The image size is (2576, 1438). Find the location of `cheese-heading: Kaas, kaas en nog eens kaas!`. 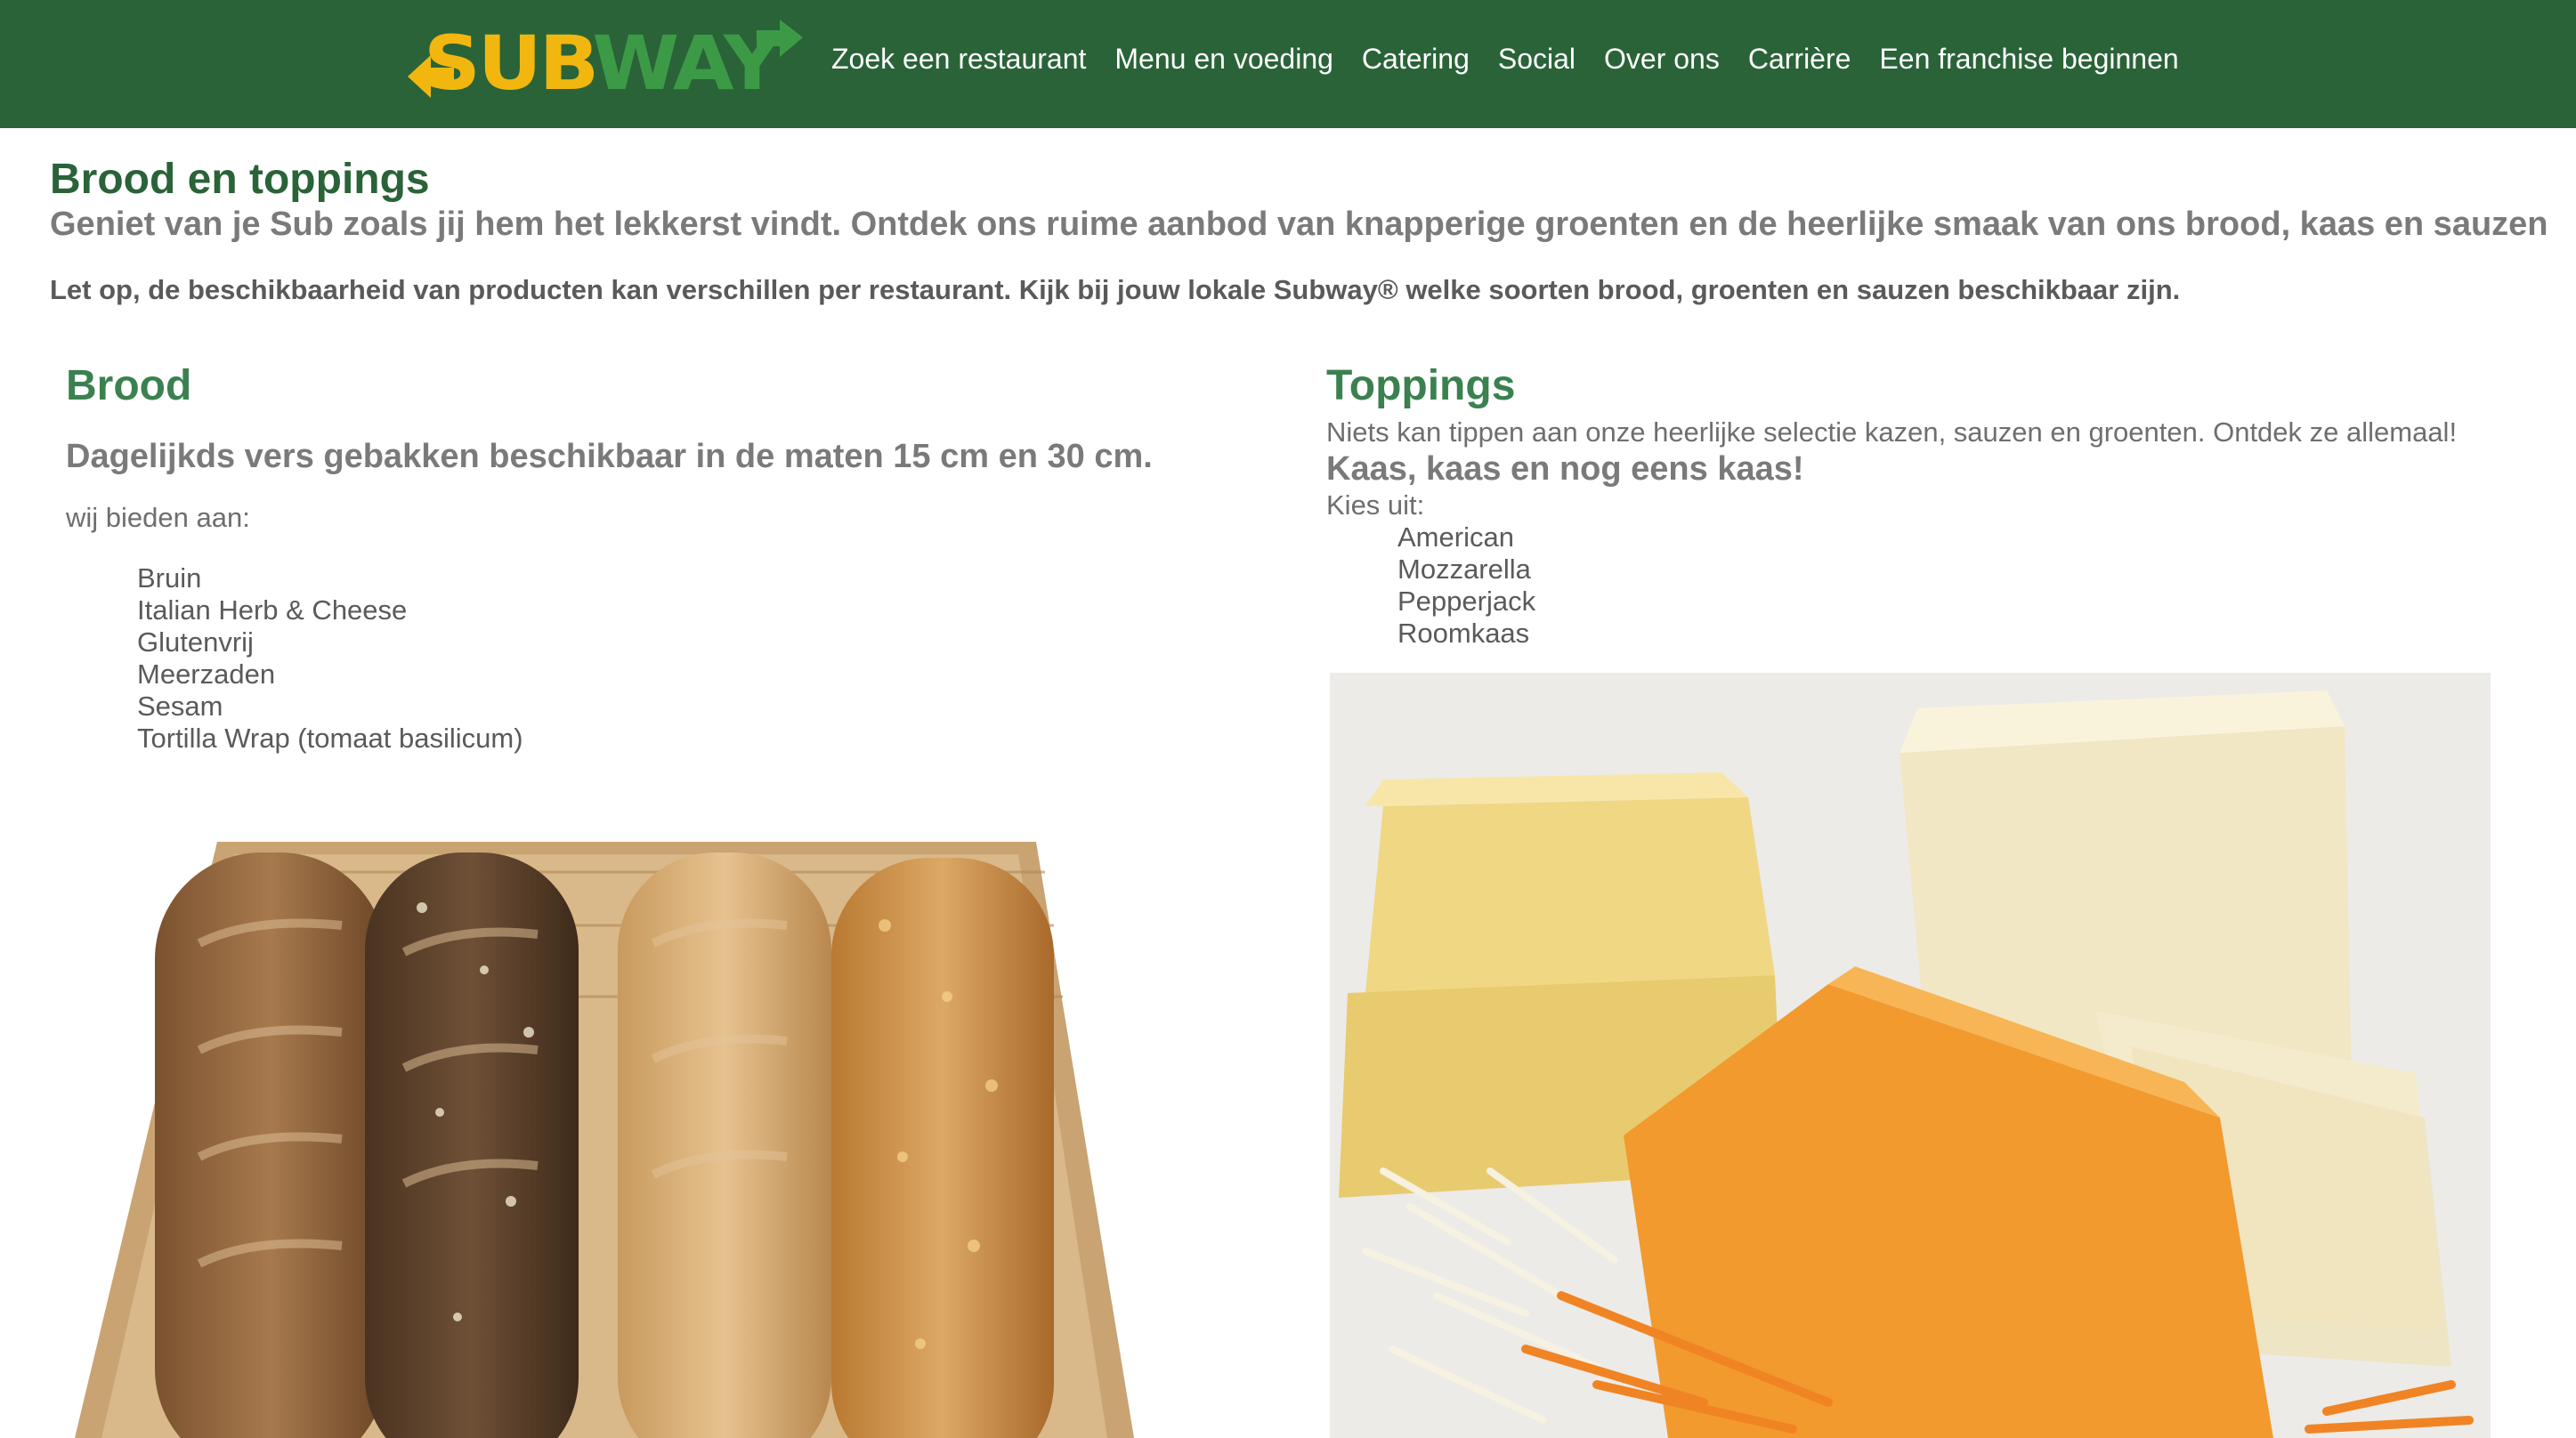

cheese-heading: Kaas, kaas en nog eens kaas! is located at coordinates (1565, 469).